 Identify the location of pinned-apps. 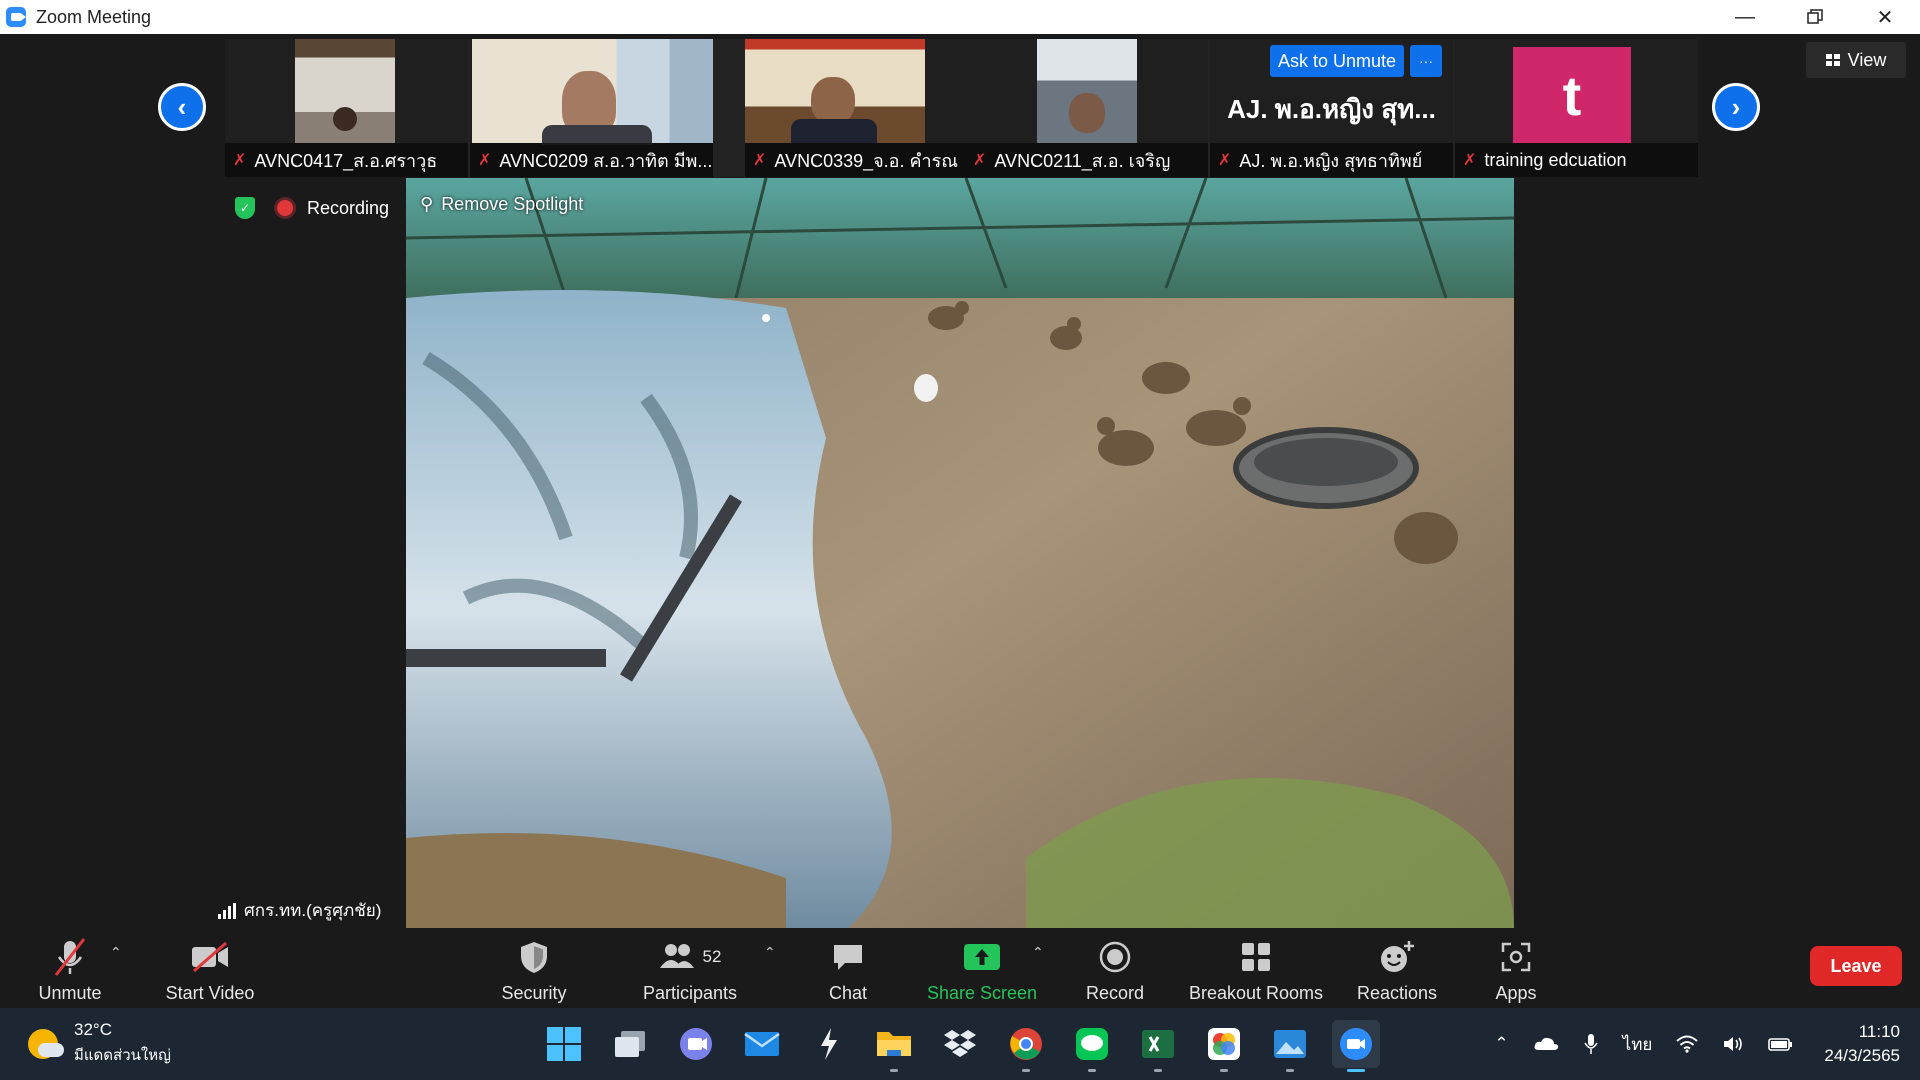
(960, 1046).